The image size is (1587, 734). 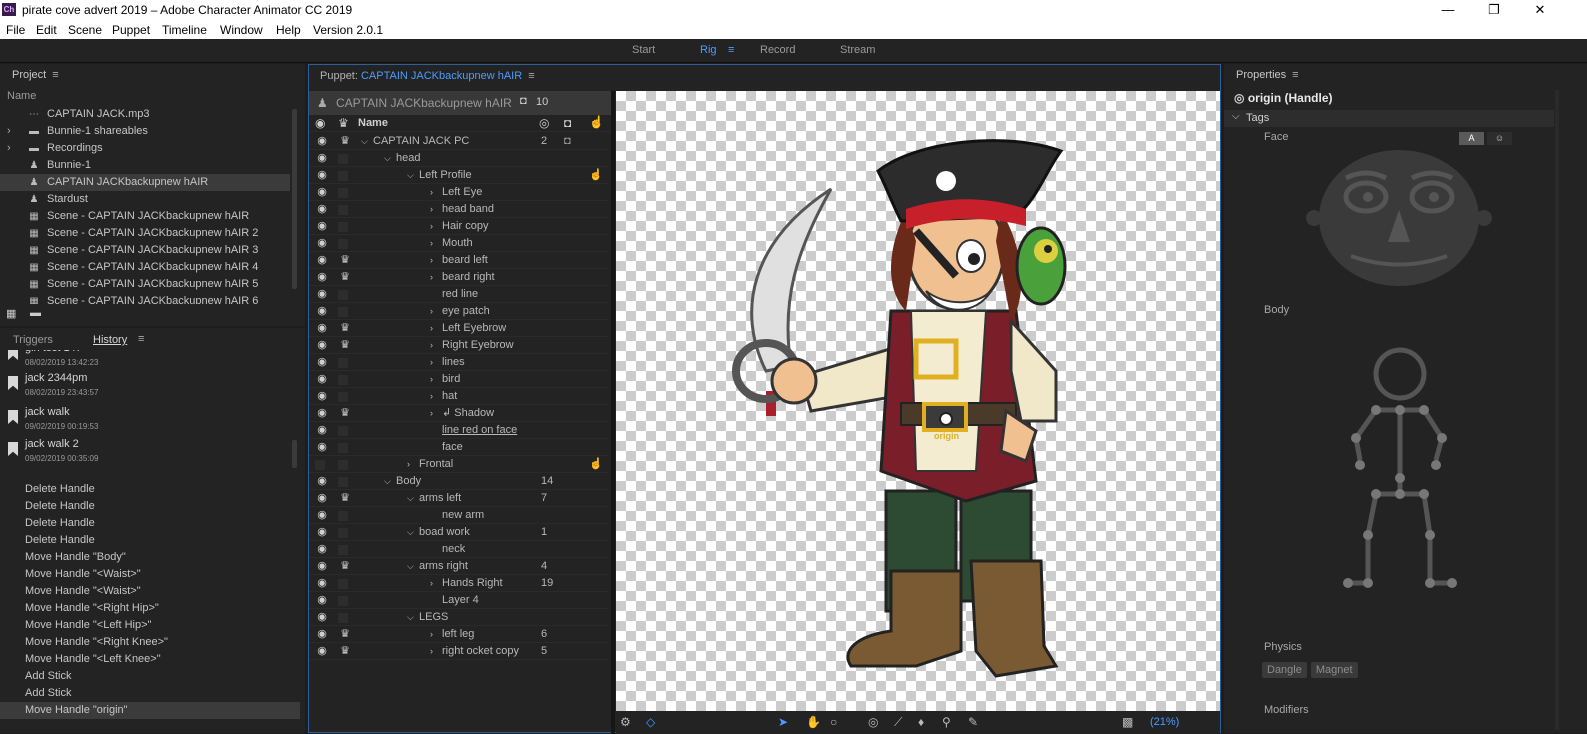 What do you see at coordinates (145, 131) in the screenshot?
I see `project-item: › ▬ Bunnie-1 shareables` at bounding box center [145, 131].